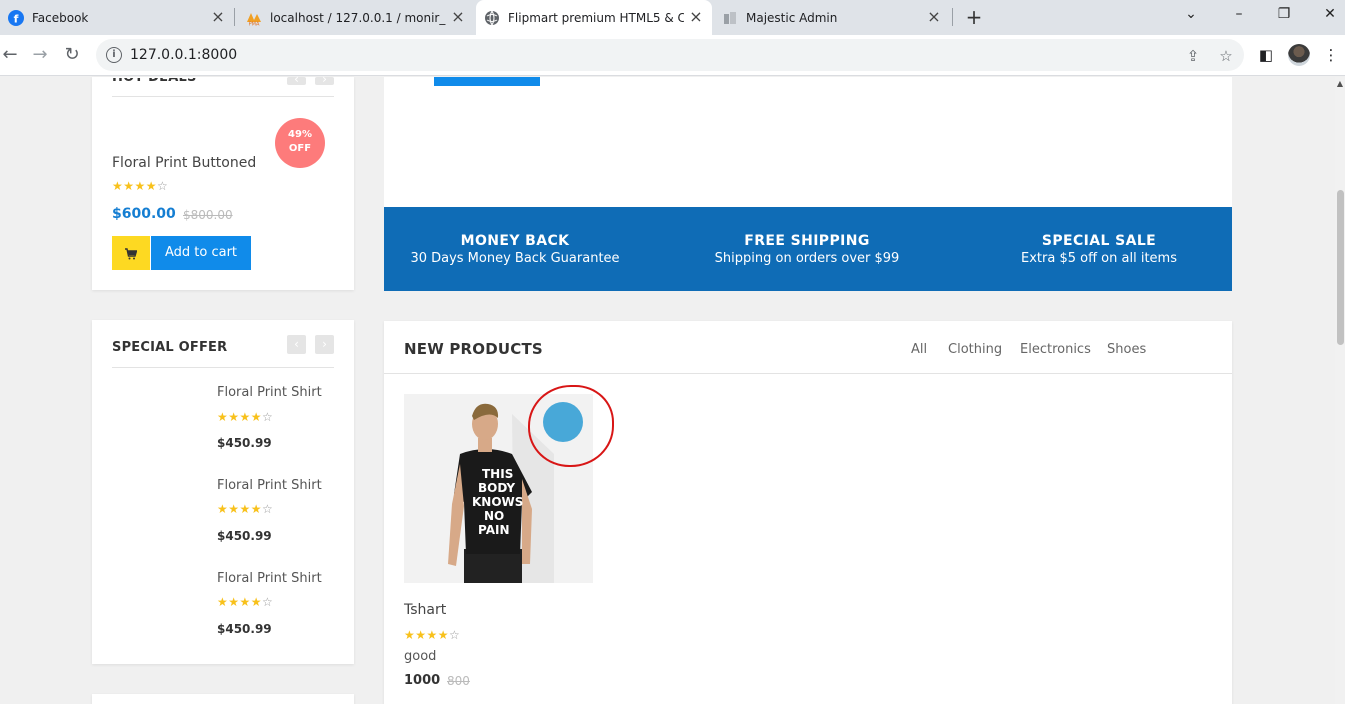 The image size is (1345, 704). I want to click on tab-flipmart: Flipmart premium HTML5 & CSS ×, so click(594, 17).